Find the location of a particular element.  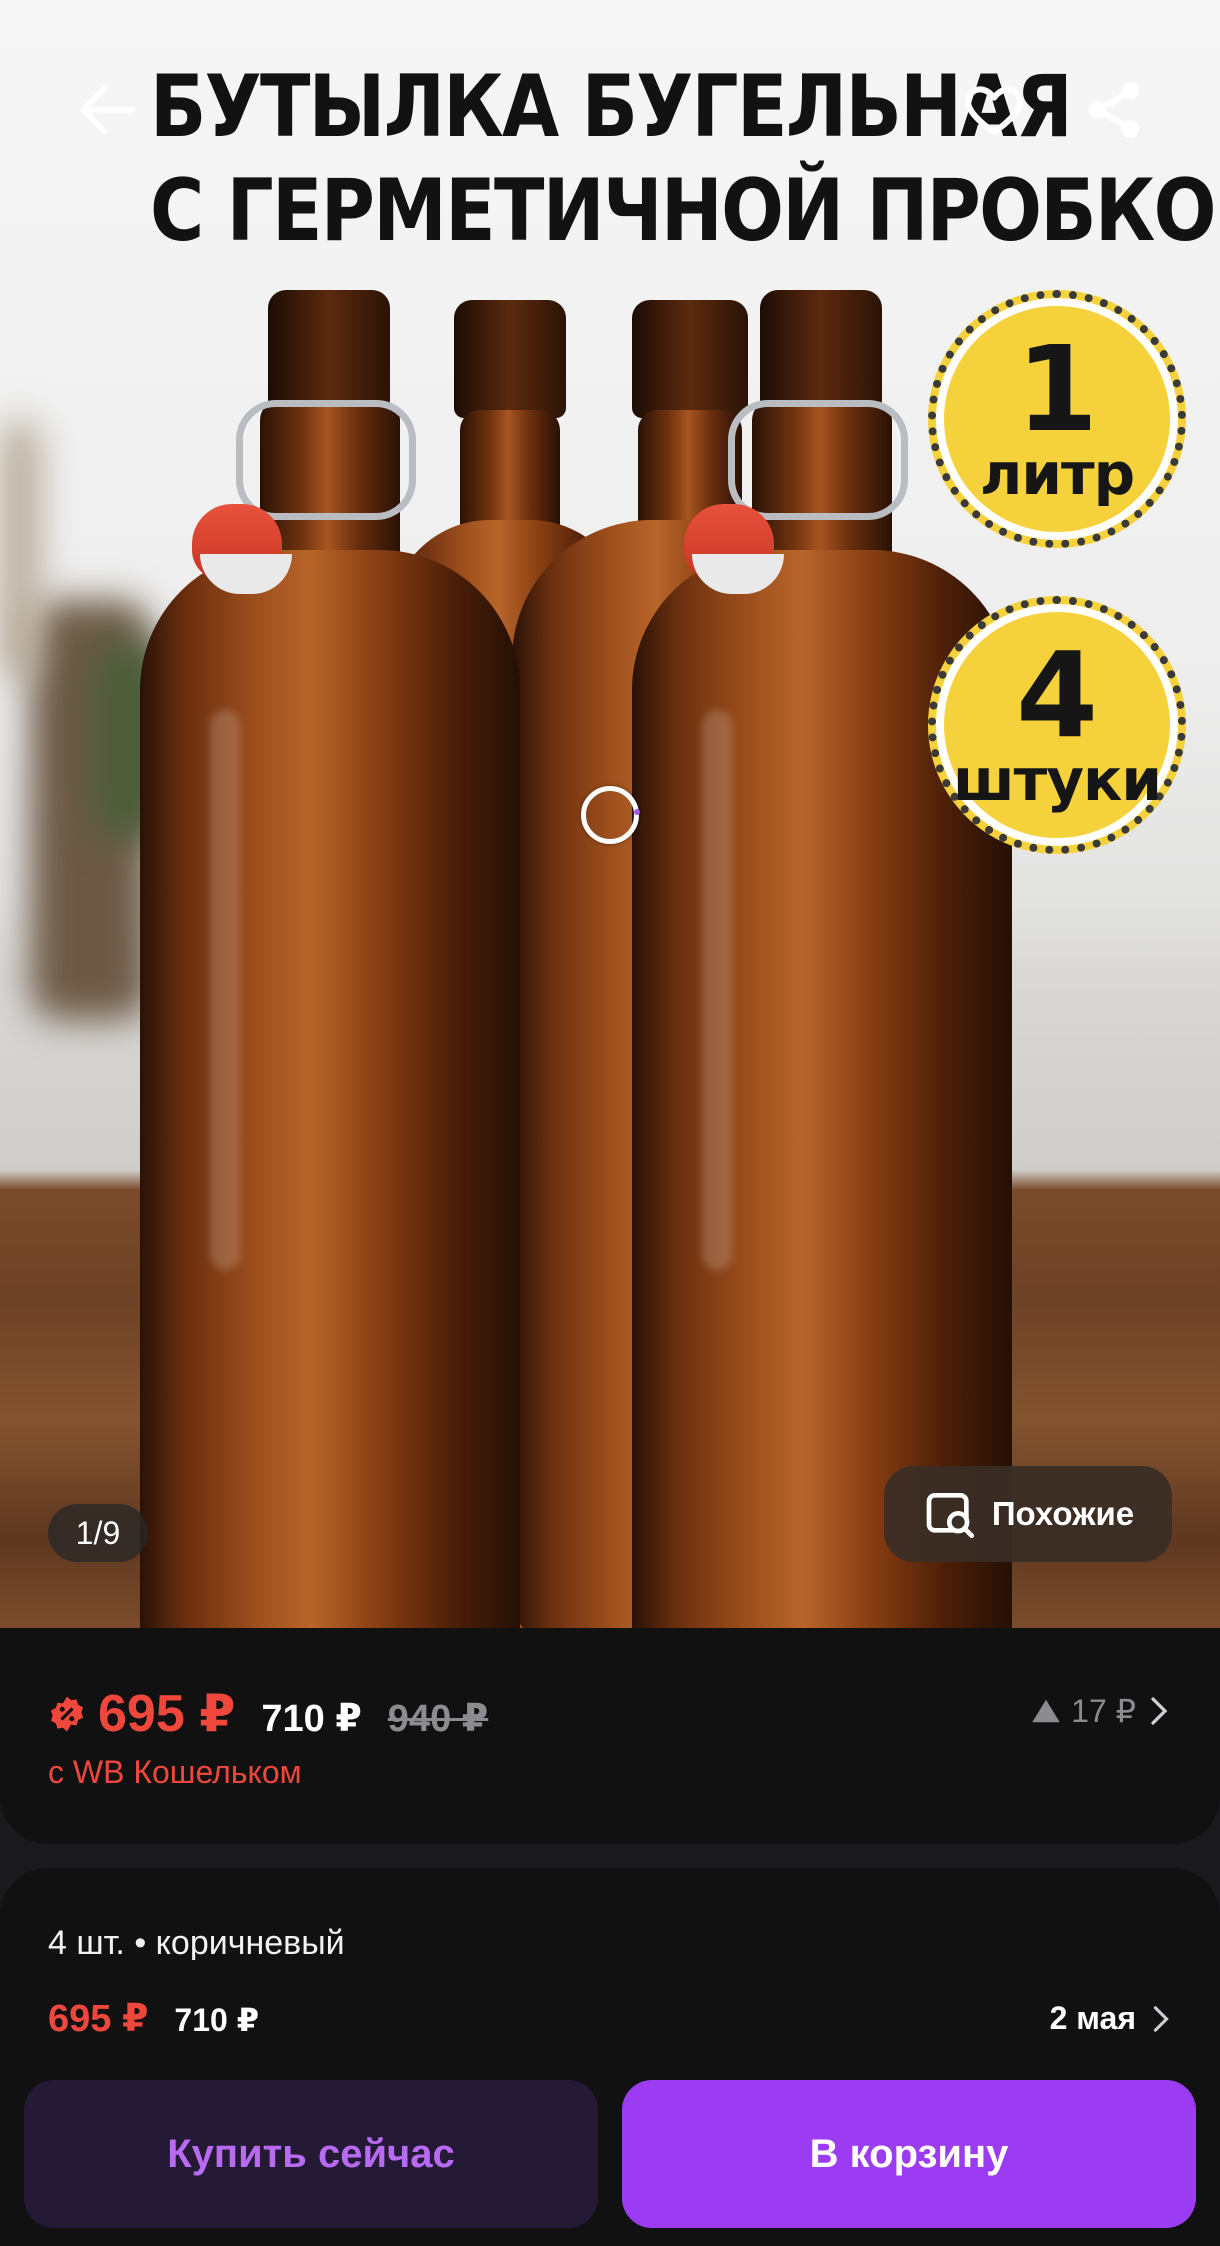

quantity-badge: 4 штуки is located at coordinates (1057, 725).